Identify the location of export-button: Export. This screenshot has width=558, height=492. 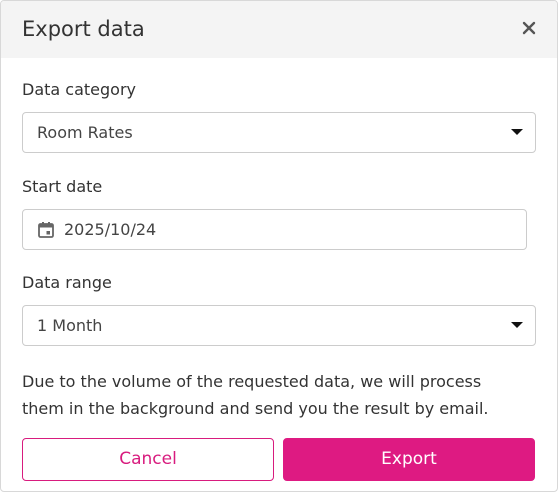
(409, 459).